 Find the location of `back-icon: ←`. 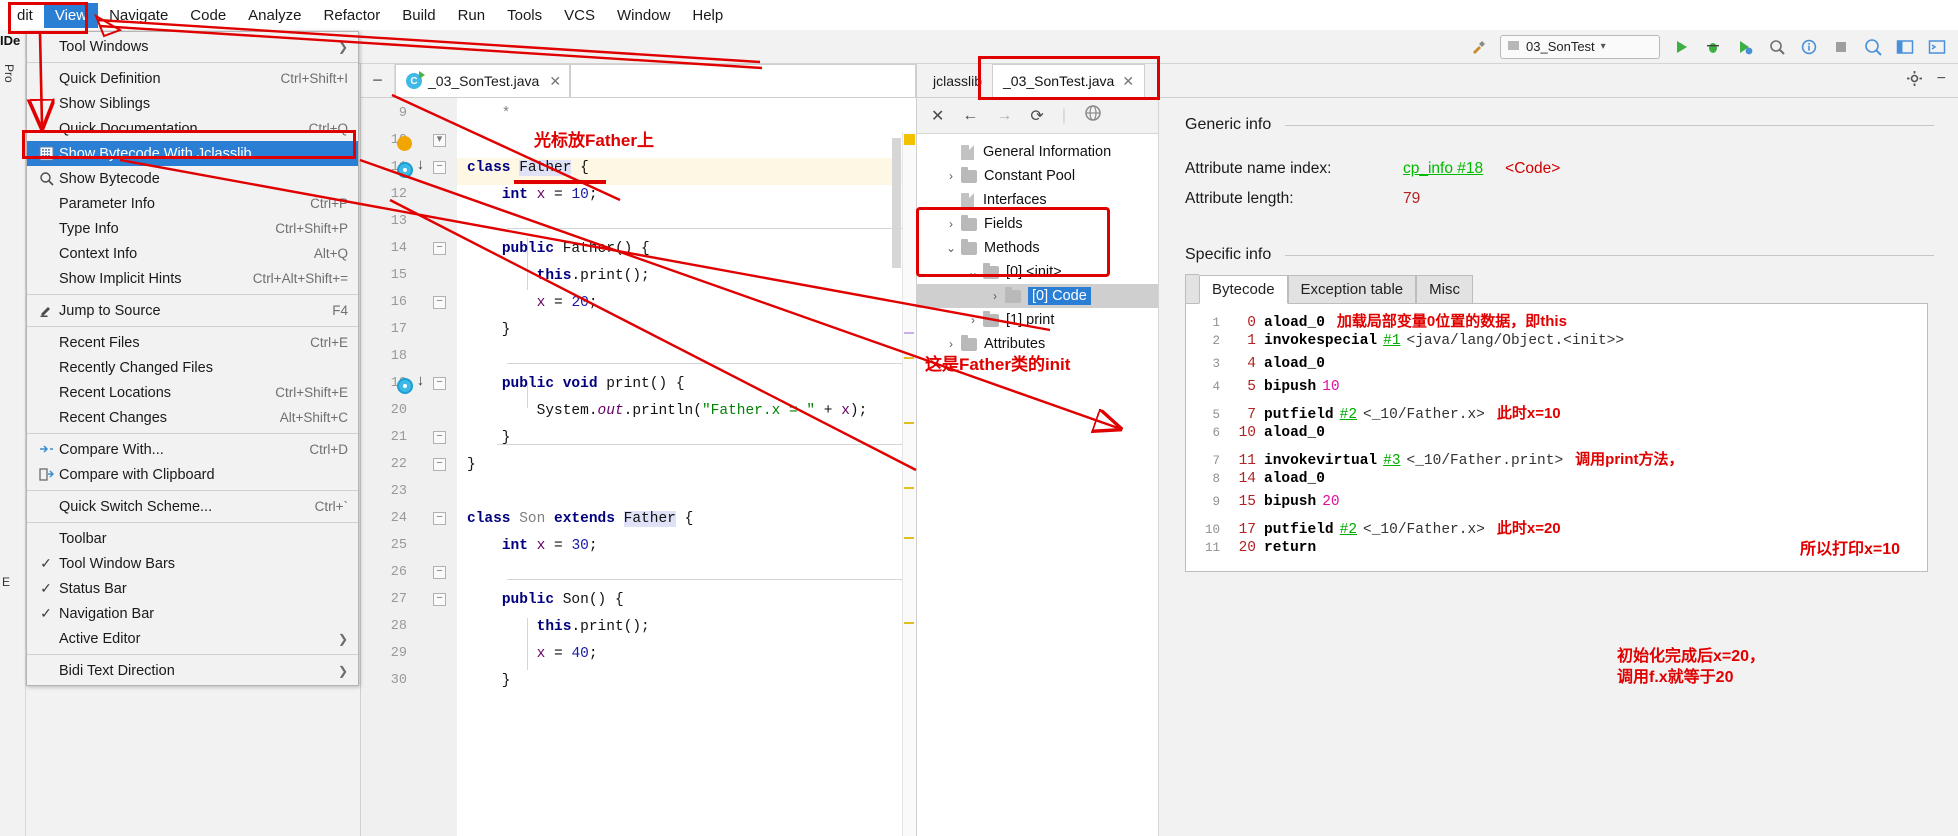

back-icon: ← is located at coordinates (970, 116).